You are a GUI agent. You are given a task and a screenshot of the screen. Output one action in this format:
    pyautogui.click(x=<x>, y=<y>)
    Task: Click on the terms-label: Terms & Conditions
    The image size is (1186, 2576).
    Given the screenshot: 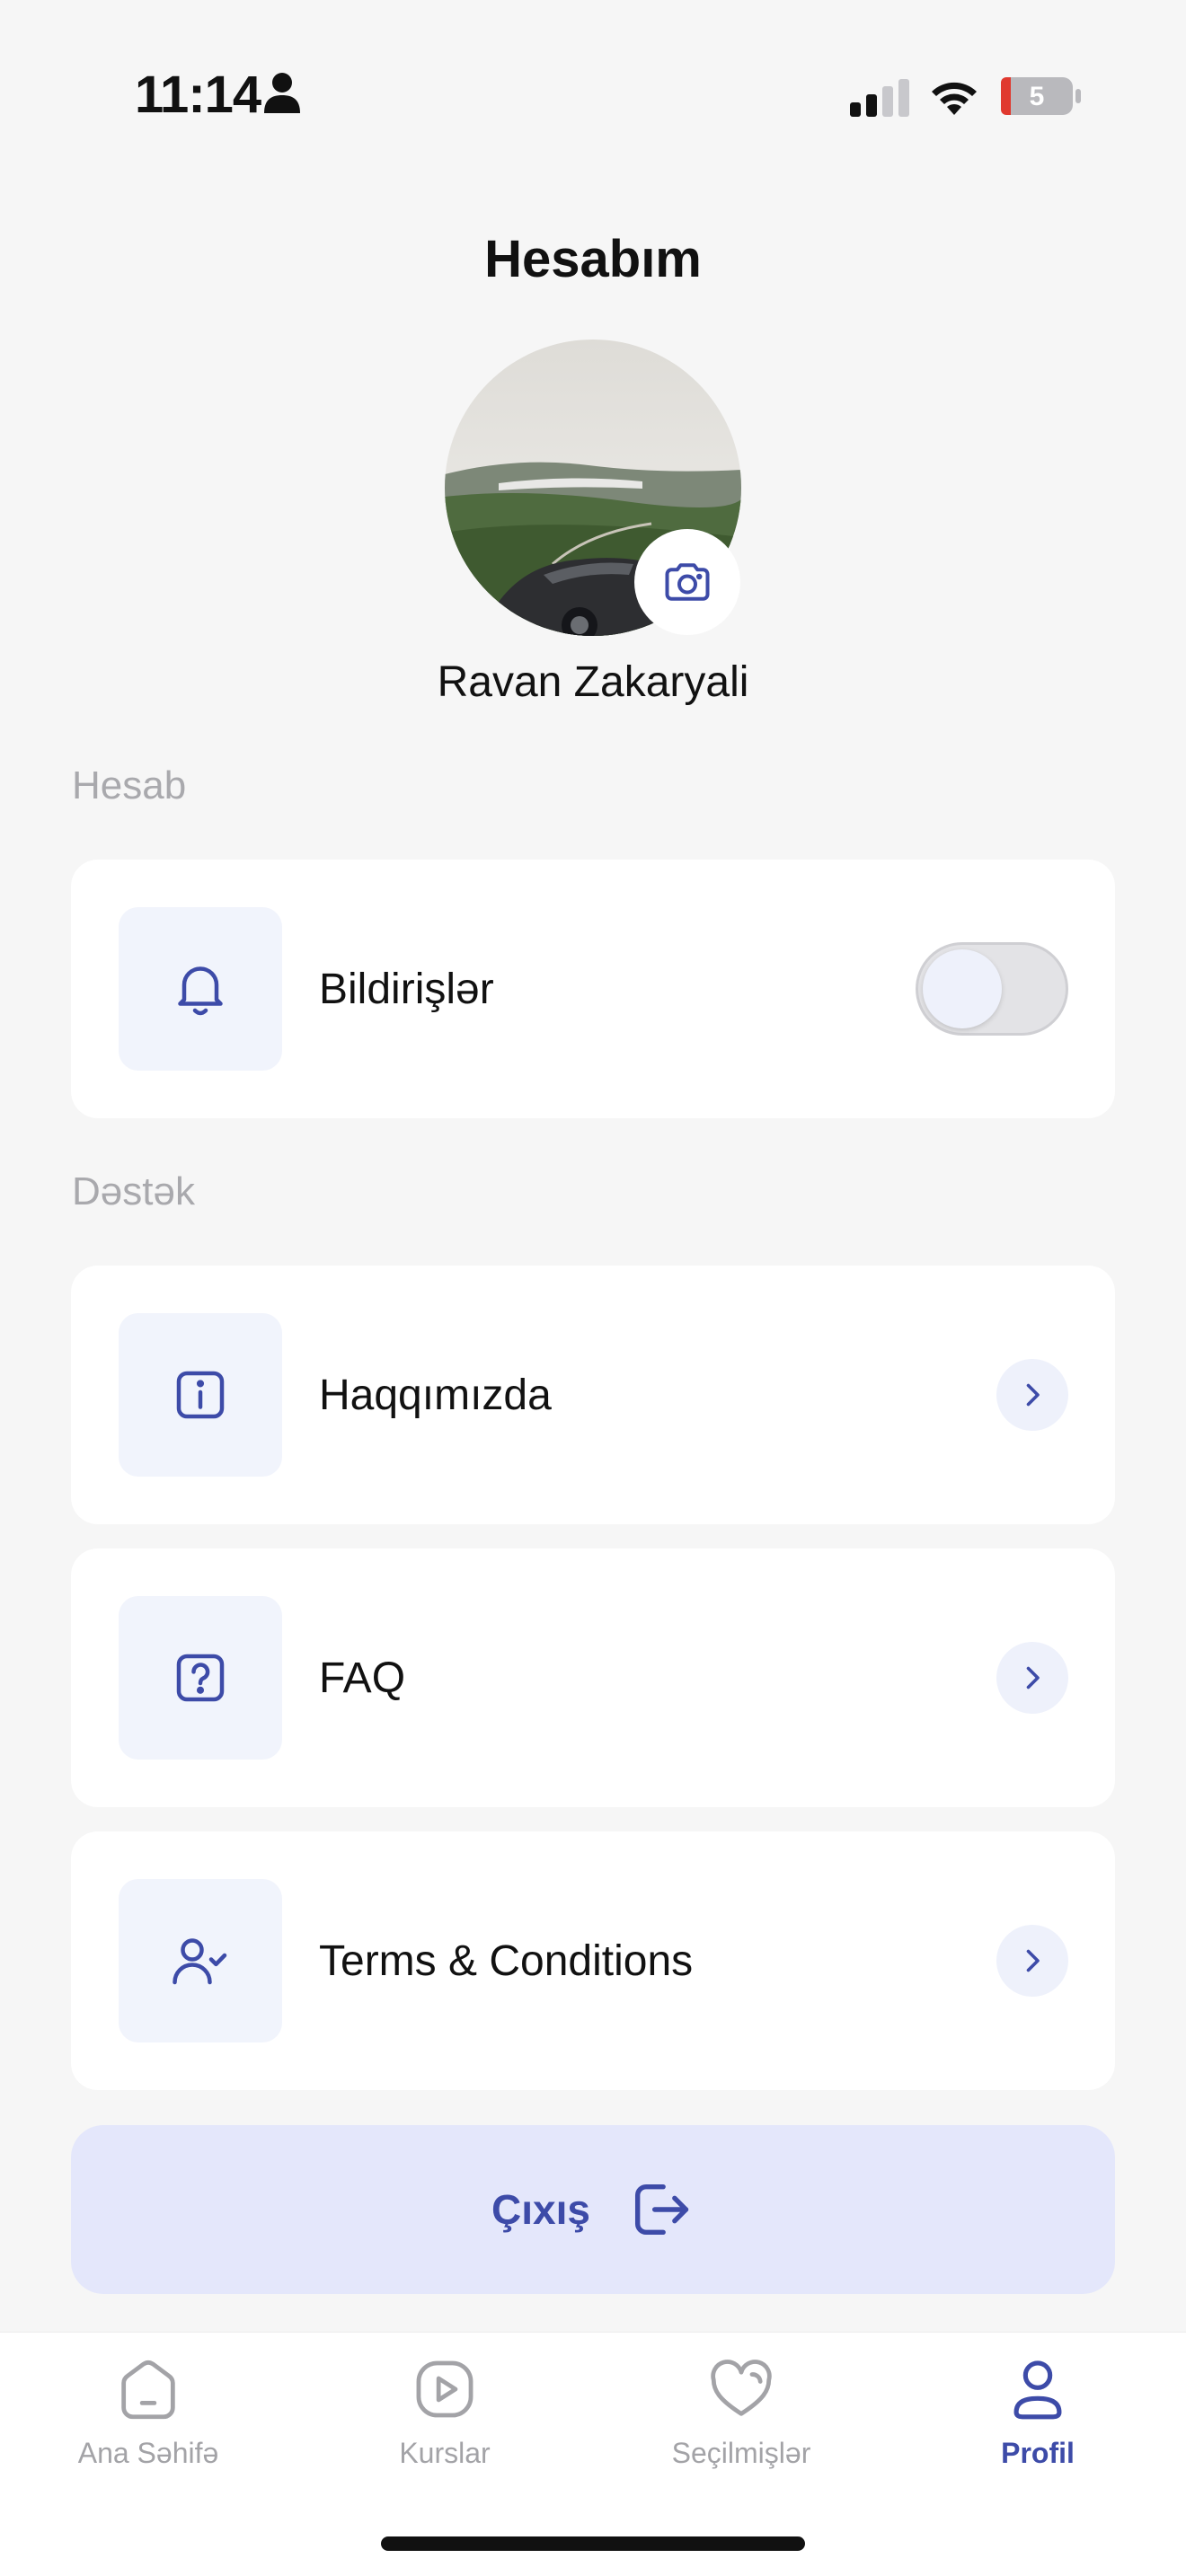 What is the action you would take?
    pyautogui.click(x=506, y=1960)
    